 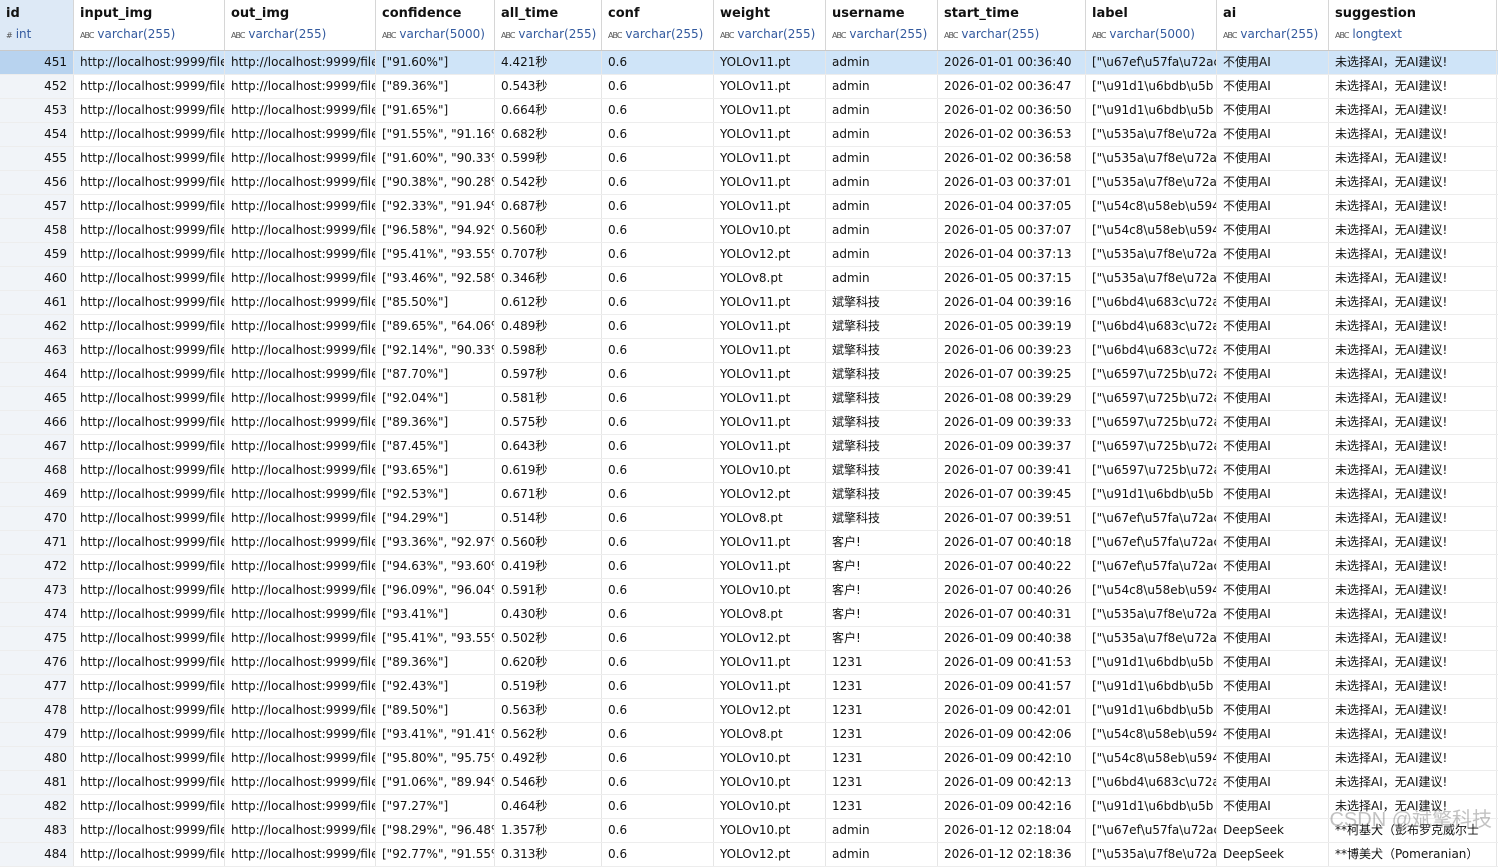 I want to click on cell-all-time: 0.599秒, so click(x=548, y=158).